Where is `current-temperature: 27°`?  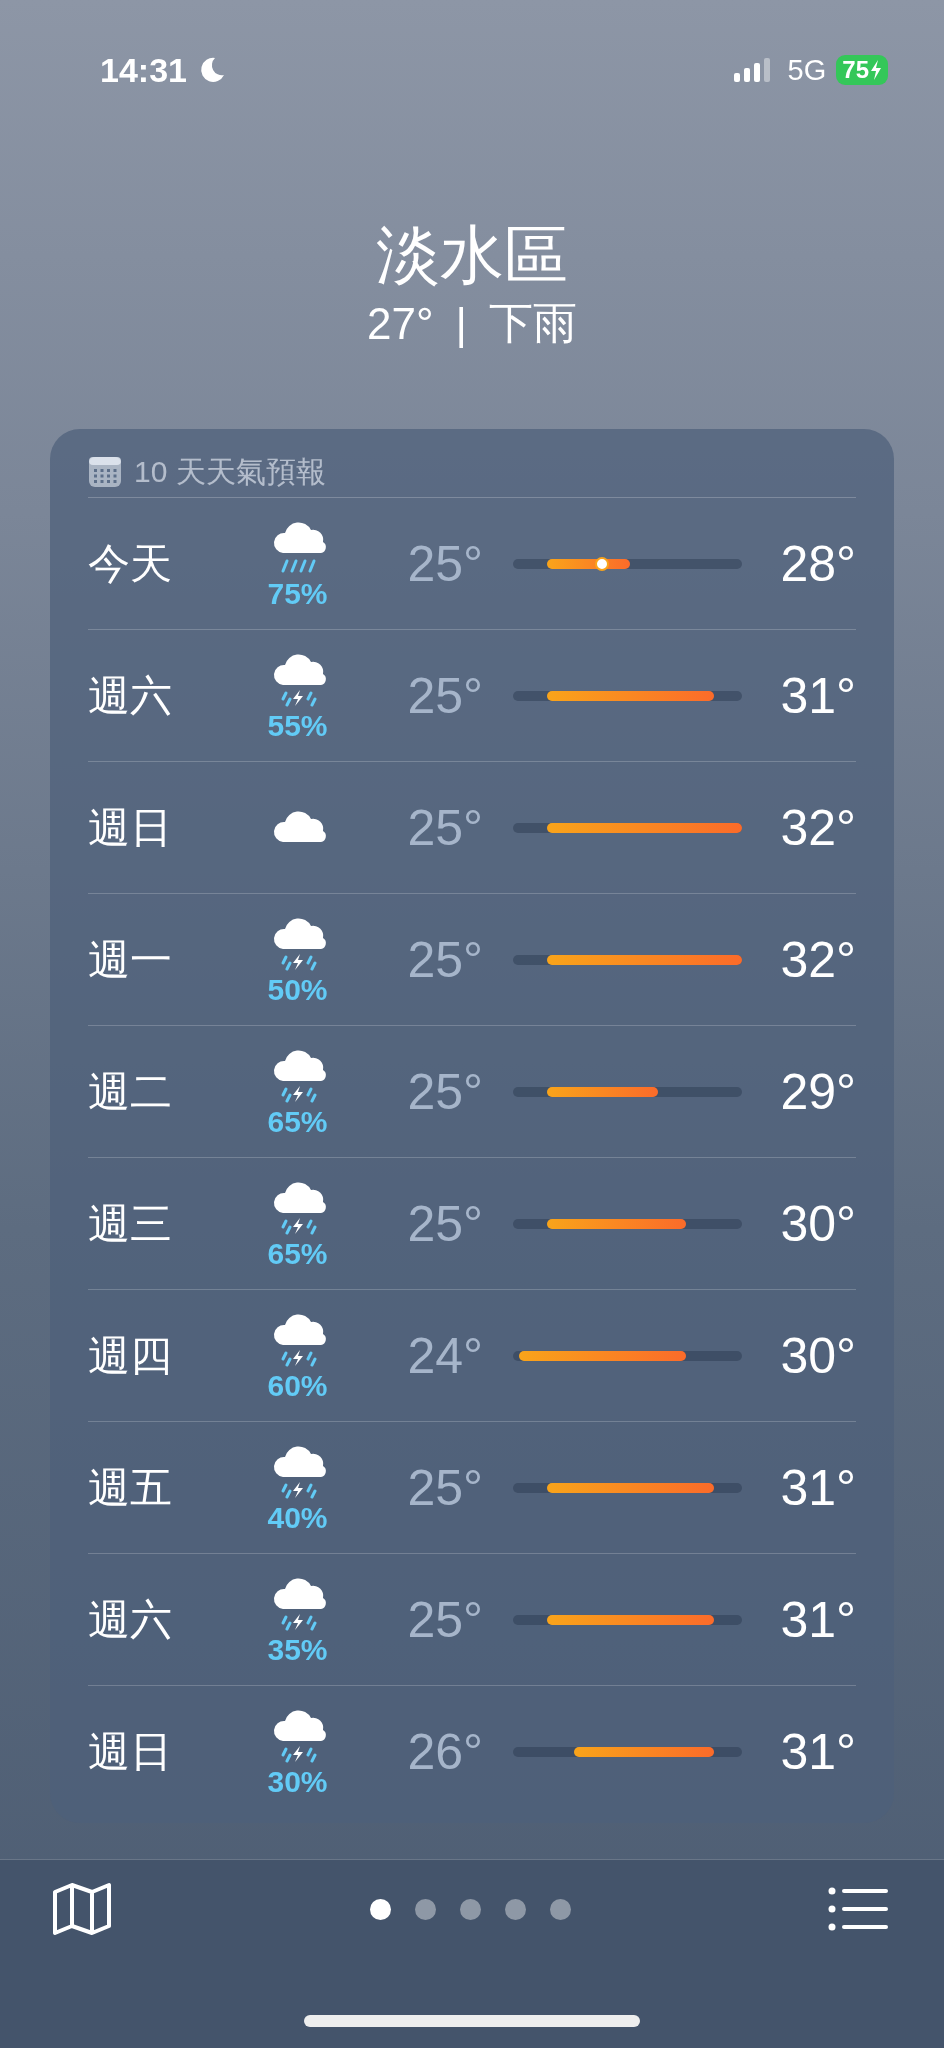
current-temperature: 27° is located at coordinates (400, 323).